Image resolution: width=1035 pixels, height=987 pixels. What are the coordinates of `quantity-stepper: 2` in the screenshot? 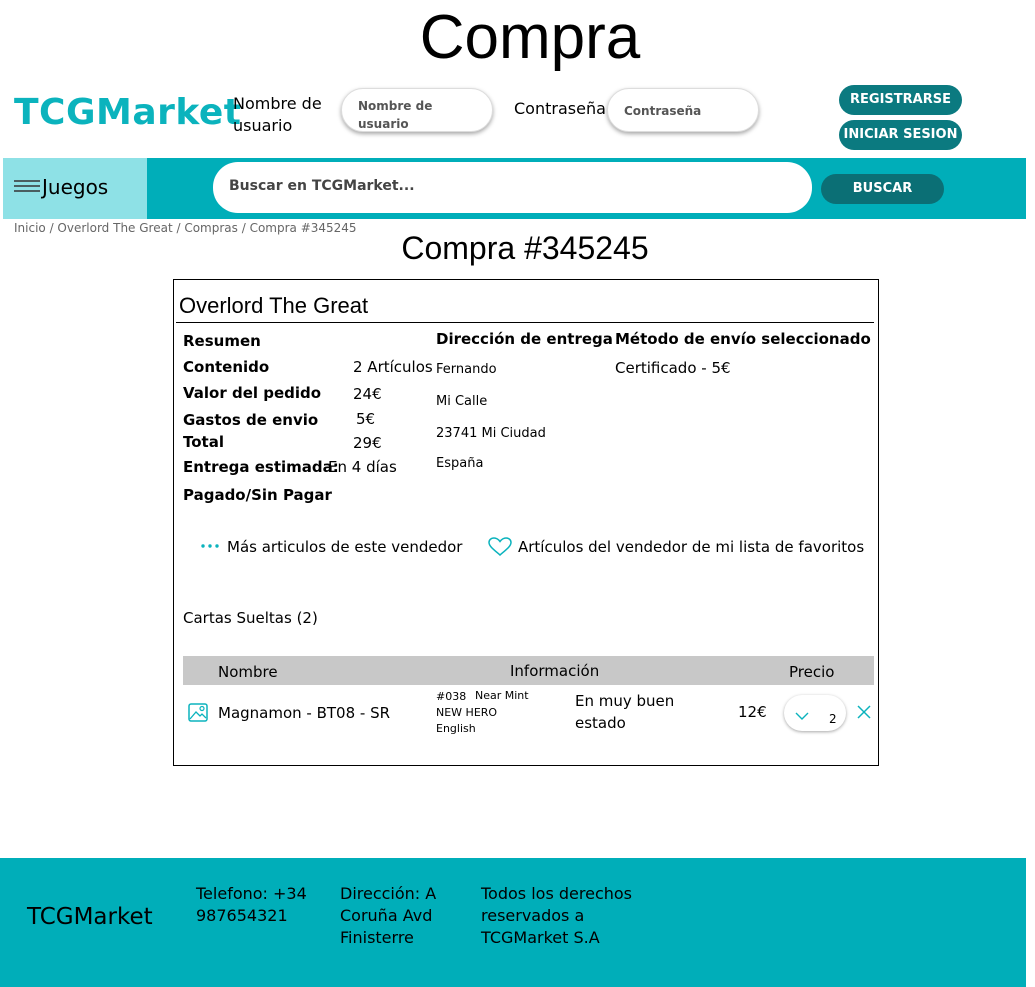 It's located at (815, 713).